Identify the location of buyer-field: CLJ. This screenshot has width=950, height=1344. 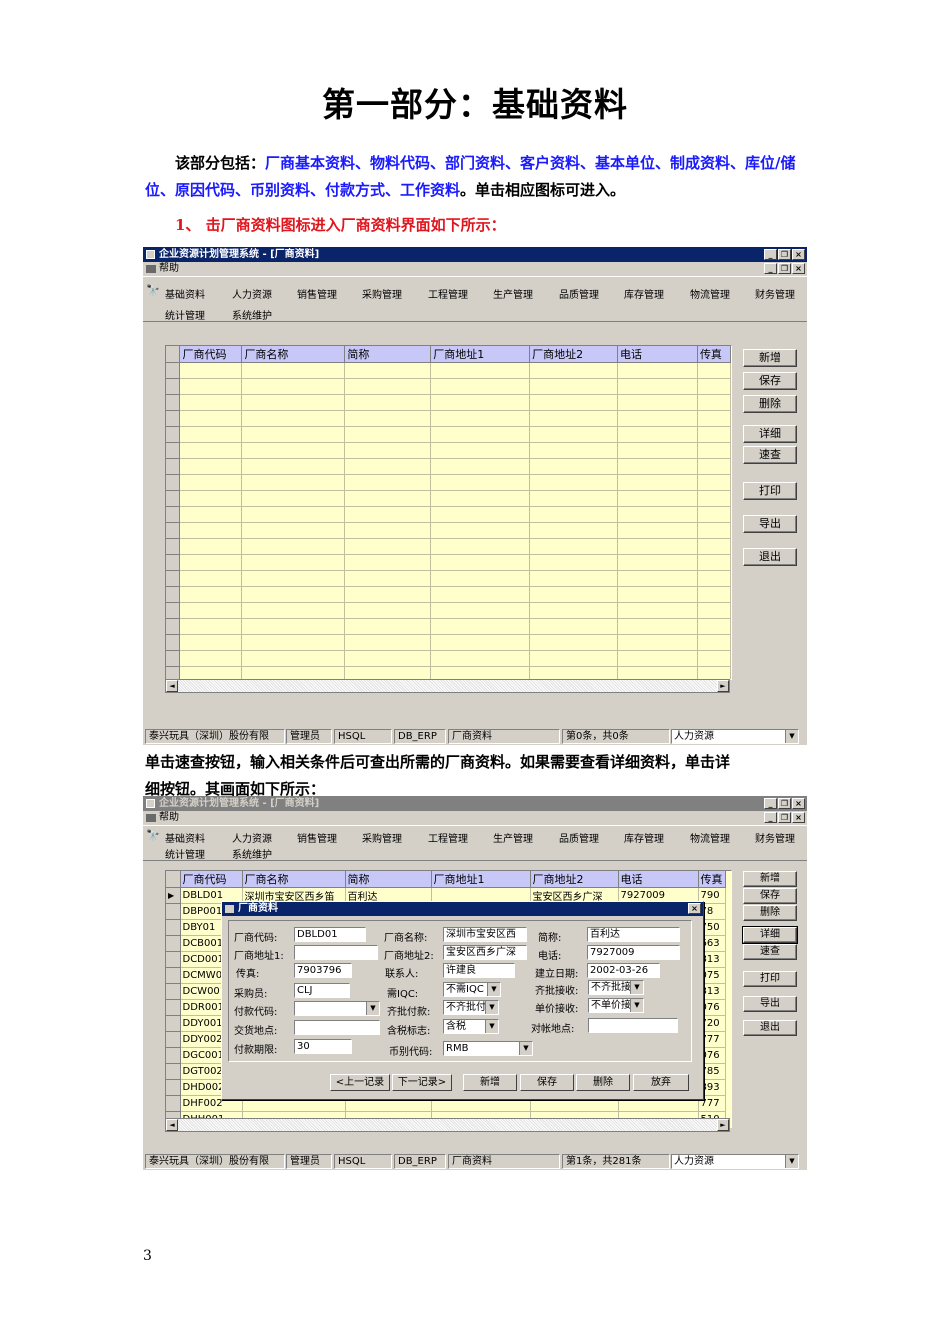
(322, 990).